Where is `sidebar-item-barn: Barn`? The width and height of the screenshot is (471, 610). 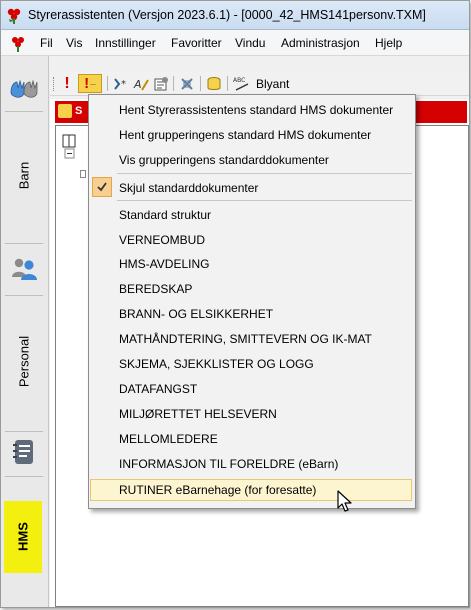
sidebar-item-barn: Barn is located at coordinates (24, 176).